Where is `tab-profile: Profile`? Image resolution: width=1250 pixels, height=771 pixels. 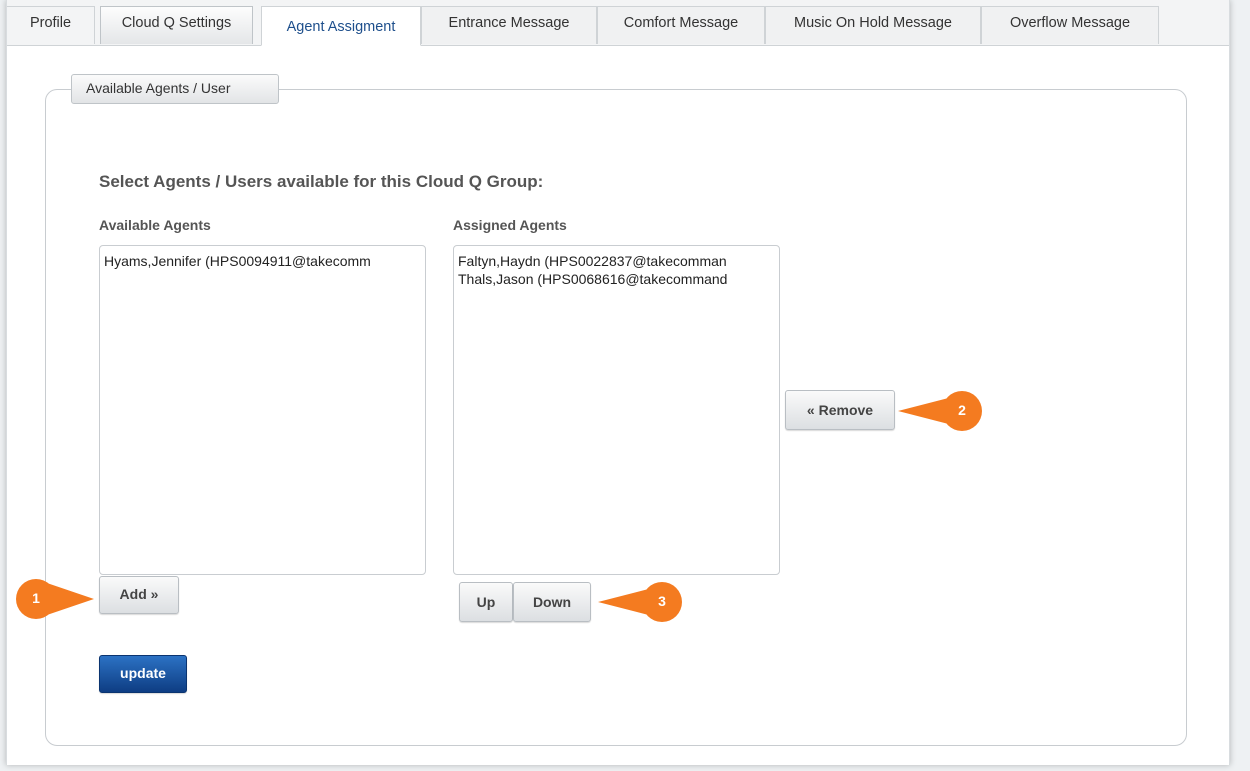 tab-profile: Profile is located at coordinates (51, 25).